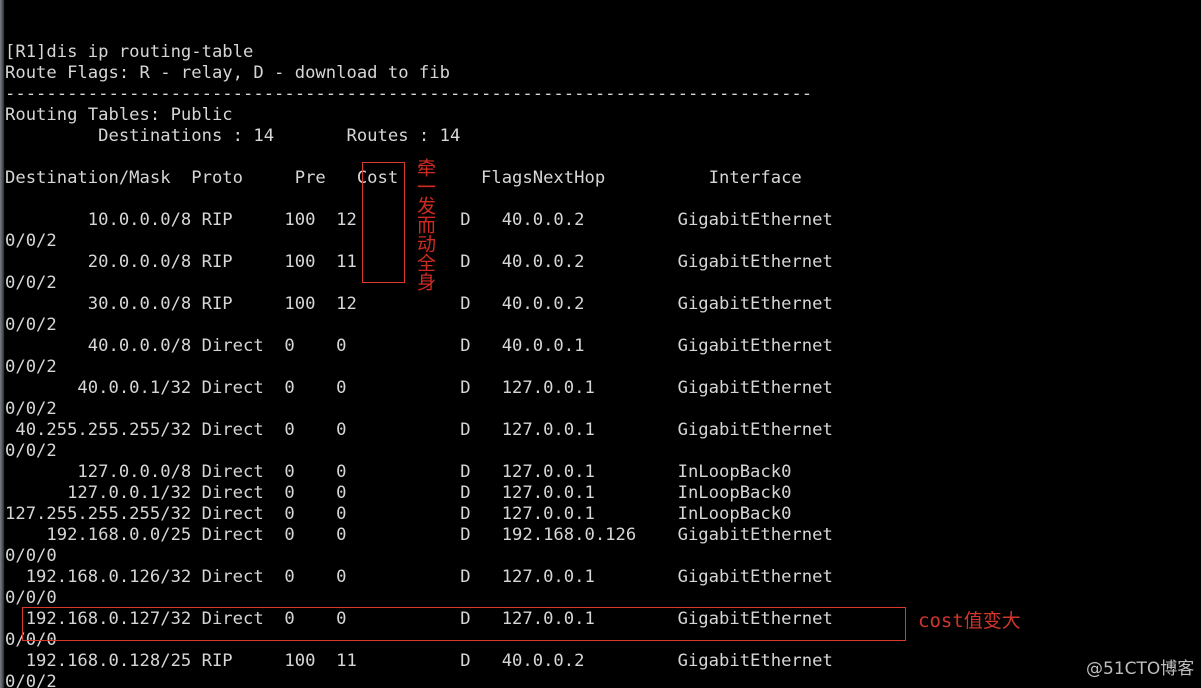 This screenshot has width=1201, height=688. What do you see at coordinates (1140, 669) in the screenshot?
I see `watermark-label: @51CTO博客` at bounding box center [1140, 669].